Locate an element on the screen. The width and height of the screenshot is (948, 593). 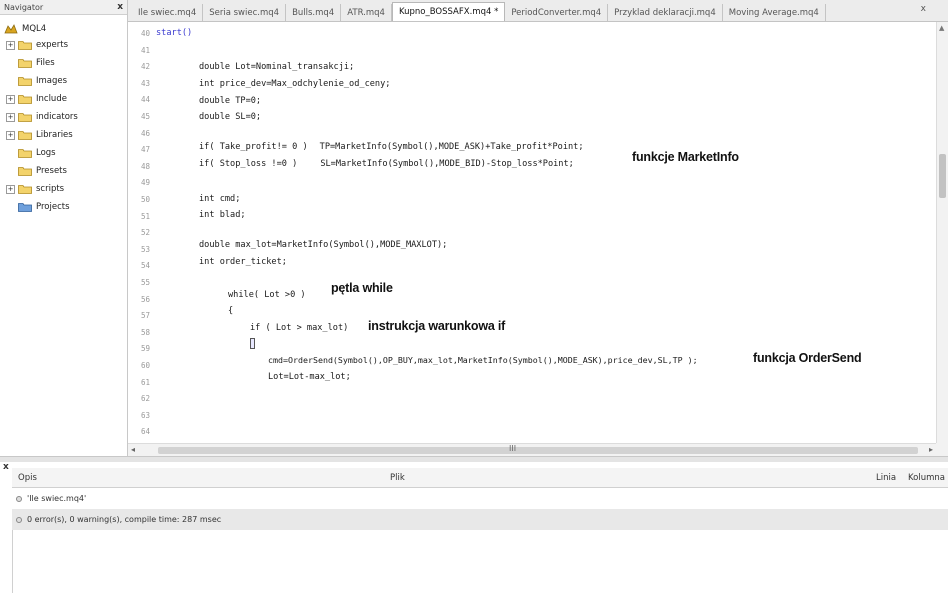
tree-root-label: MQL4 is located at coordinates (34, 28).